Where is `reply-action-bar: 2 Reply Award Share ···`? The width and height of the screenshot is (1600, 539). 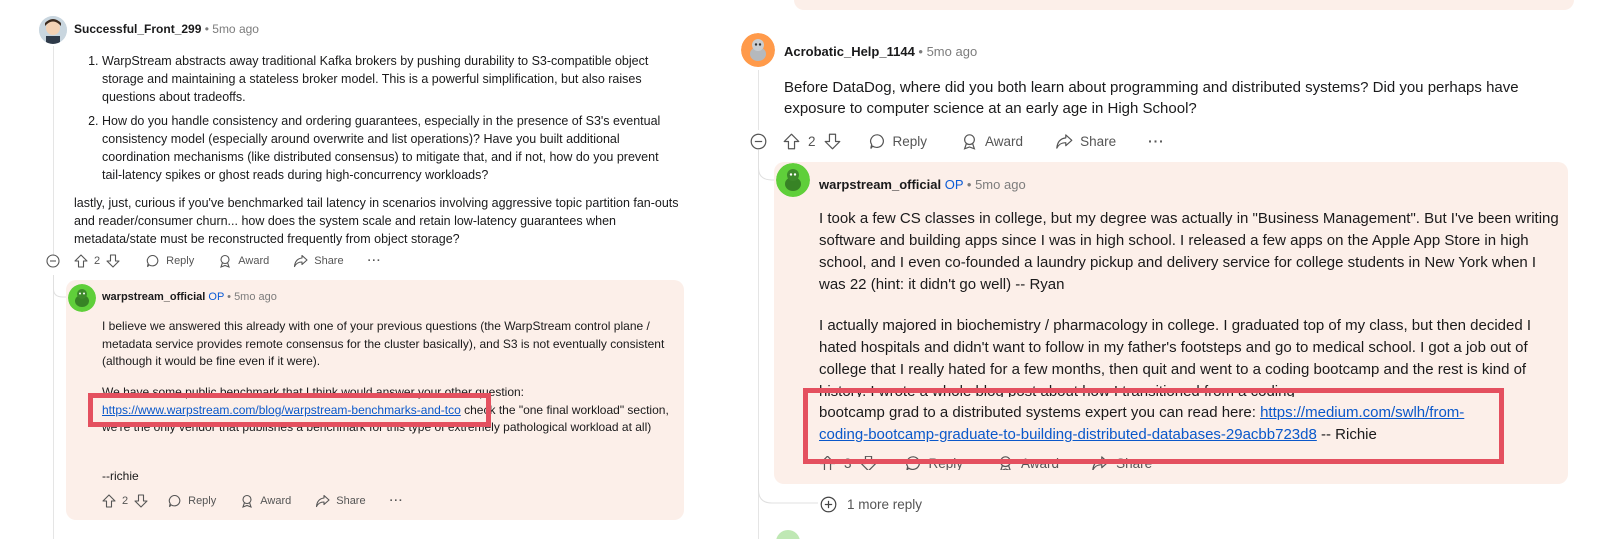
reply-action-bar: 2 Reply Award Share ··· is located at coordinates (253, 501).